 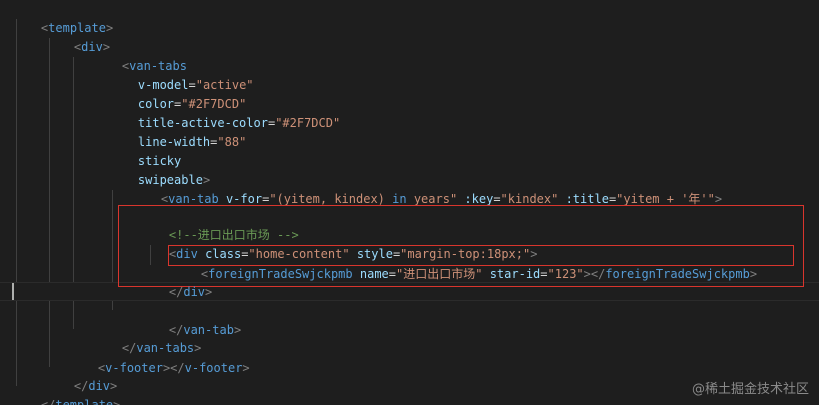 What do you see at coordinates (84, 401) in the screenshot?
I see `tag-name: template` at bounding box center [84, 401].